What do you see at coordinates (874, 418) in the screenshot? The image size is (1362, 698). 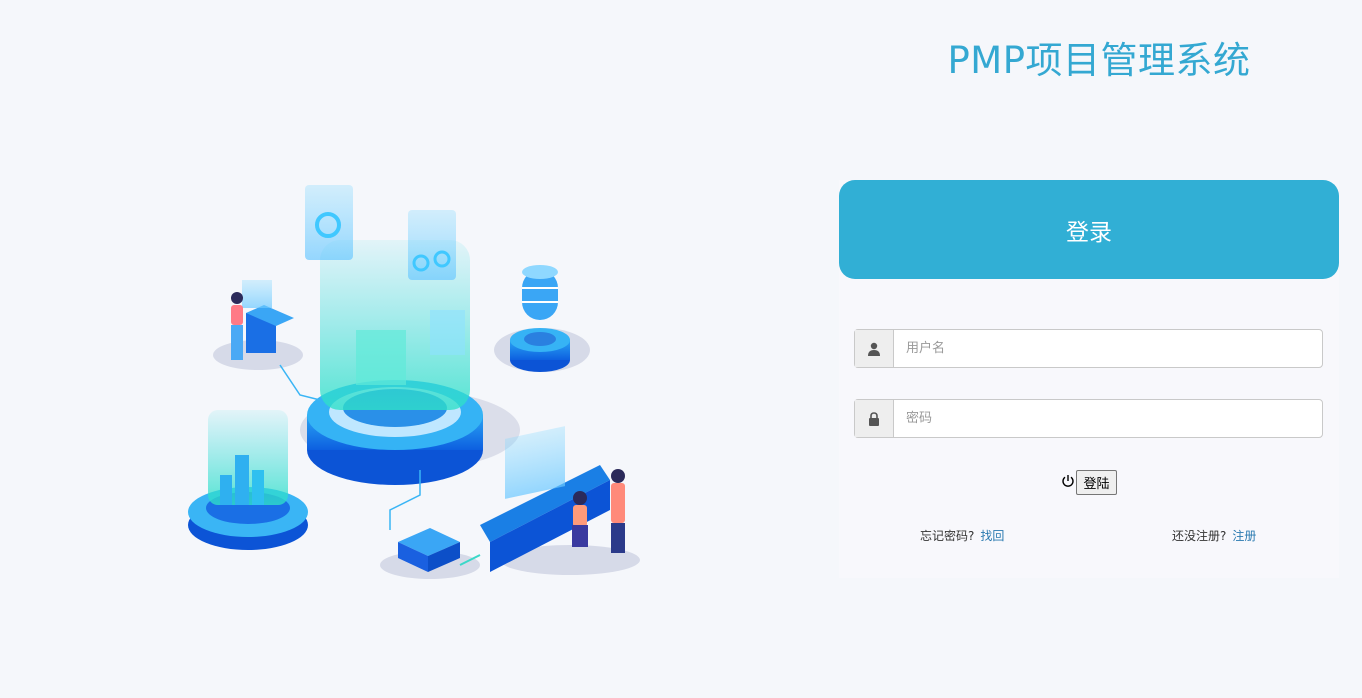 I see `lock-icon` at bounding box center [874, 418].